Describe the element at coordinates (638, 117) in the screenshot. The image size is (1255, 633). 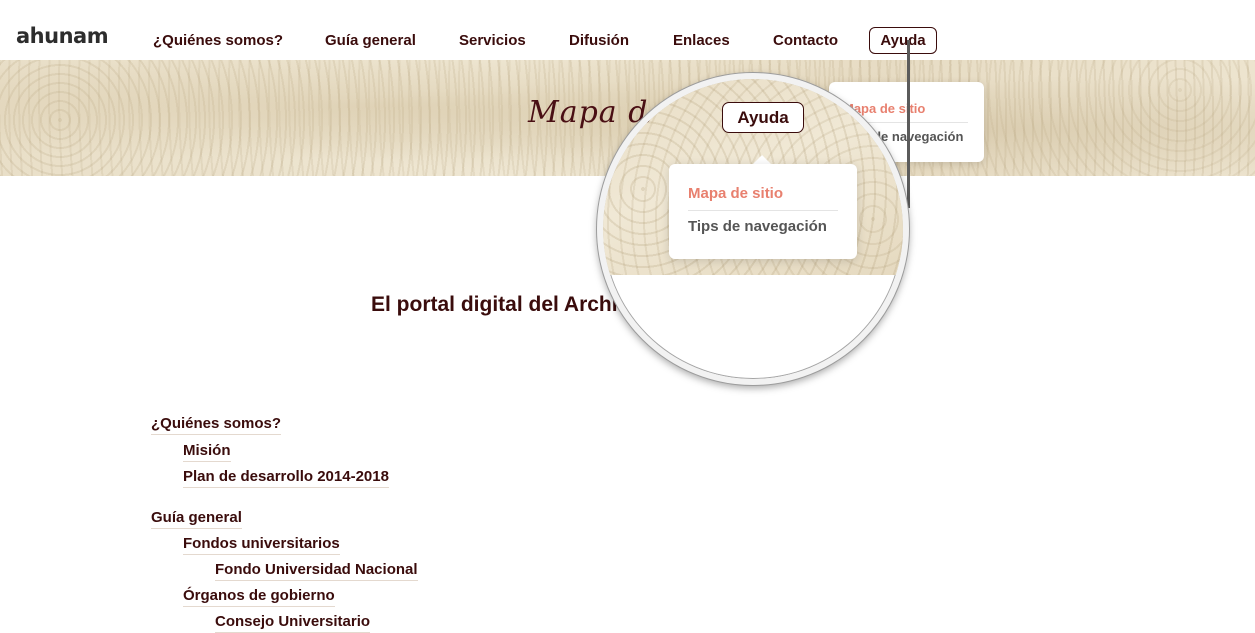
I see `magnified-nav-contacto-fragment: cto` at that location.